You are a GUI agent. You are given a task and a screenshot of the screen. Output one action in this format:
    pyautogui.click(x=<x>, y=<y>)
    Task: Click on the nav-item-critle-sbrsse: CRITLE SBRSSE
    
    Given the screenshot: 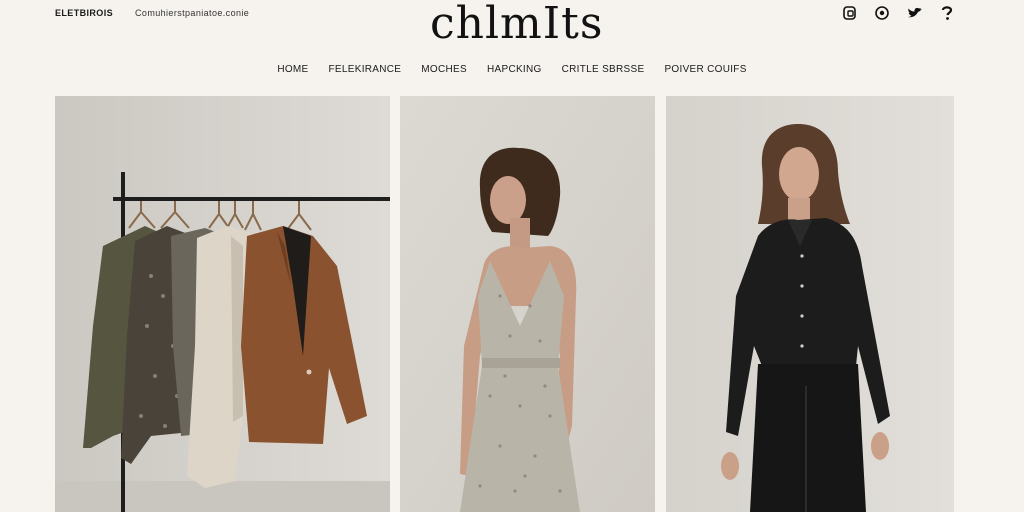 What is the action you would take?
    pyautogui.click(x=603, y=69)
    